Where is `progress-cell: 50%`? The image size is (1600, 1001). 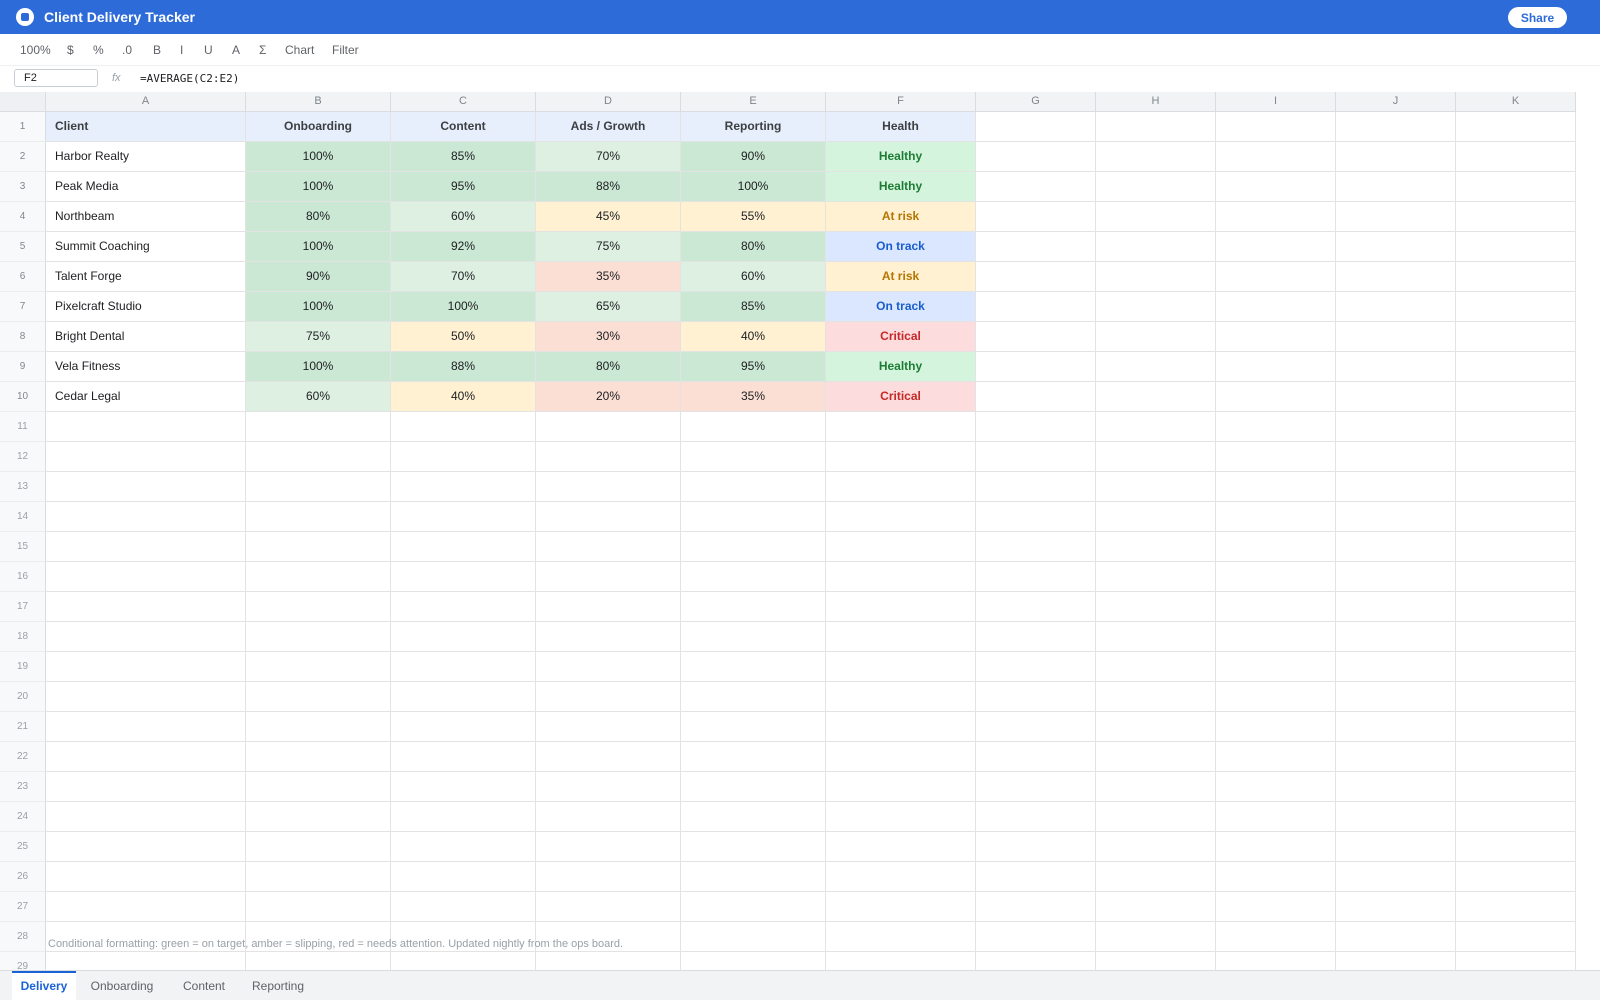 progress-cell: 50% is located at coordinates (463, 337).